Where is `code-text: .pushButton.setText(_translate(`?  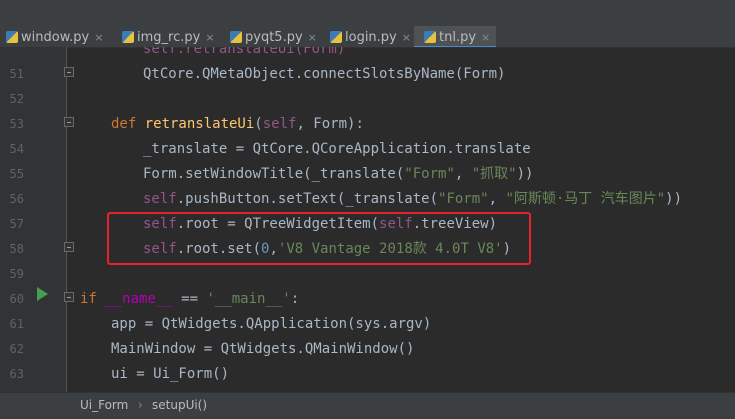
code-text: .pushButton.setText(_translate( is located at coordinates (307, 199).